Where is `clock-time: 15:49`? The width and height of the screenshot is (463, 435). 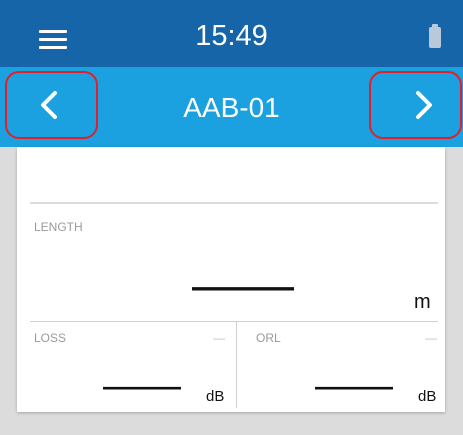
clock-time: 15:49 is located at coordinates (231, 36).